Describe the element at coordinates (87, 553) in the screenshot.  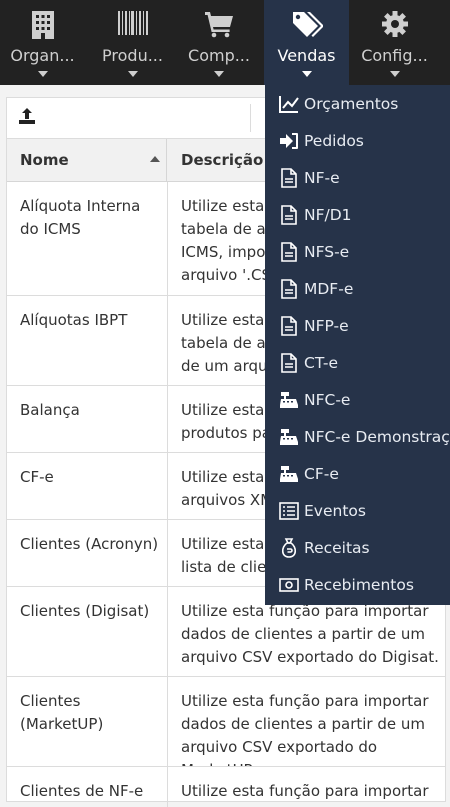
I see `cell-name: Clientes (Acronyn)` at that location.